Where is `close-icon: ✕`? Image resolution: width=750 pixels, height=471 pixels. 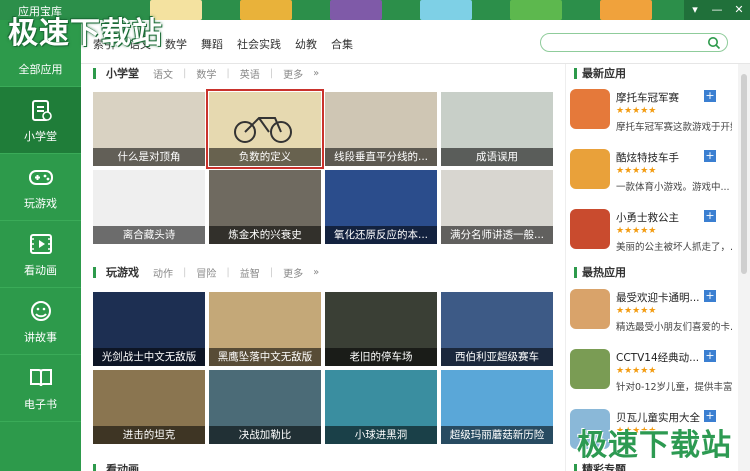
close-icon: ✕ is located at coordinates (739, 10).